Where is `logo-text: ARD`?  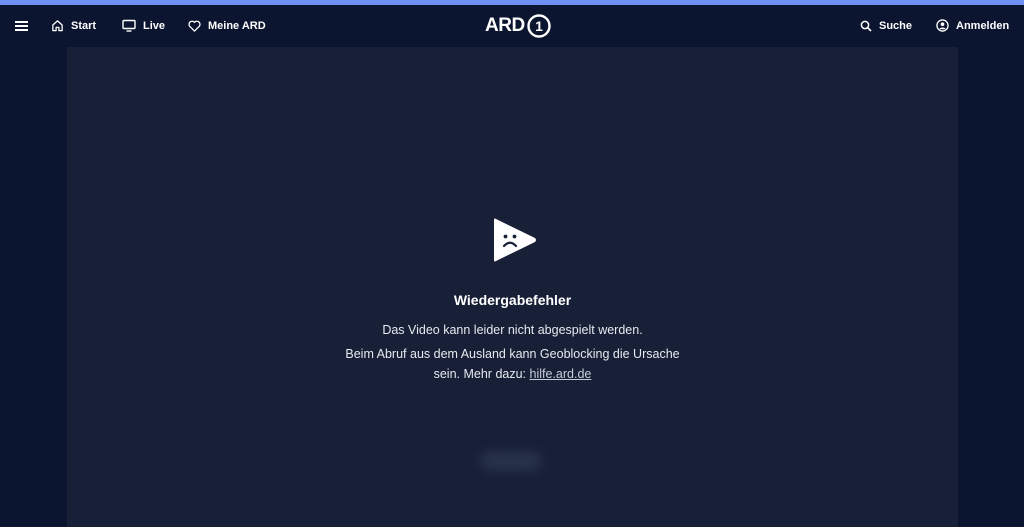
logo-text: ARD is located at coordinates (505, 25).